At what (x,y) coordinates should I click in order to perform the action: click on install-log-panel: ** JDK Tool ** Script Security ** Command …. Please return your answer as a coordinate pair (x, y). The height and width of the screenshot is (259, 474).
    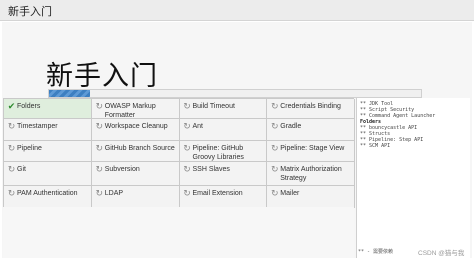
    Looking at the image, I should click on (413, 178).